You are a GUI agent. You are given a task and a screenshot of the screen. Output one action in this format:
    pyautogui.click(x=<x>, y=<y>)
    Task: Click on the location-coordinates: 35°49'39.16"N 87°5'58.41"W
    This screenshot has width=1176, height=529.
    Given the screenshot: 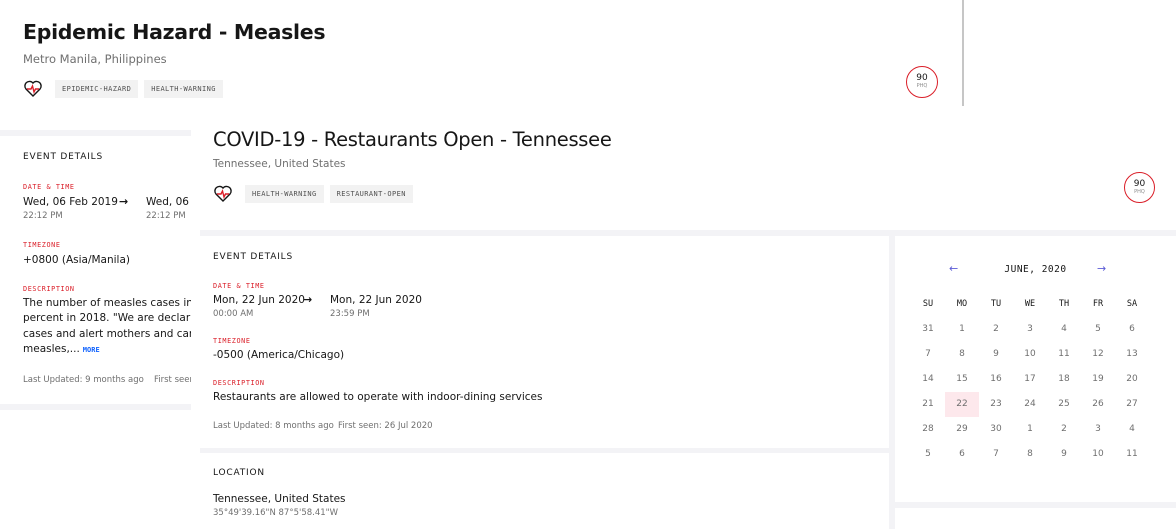 What is the action you would take?
    pyautogui.click(x=275, y=513)
    